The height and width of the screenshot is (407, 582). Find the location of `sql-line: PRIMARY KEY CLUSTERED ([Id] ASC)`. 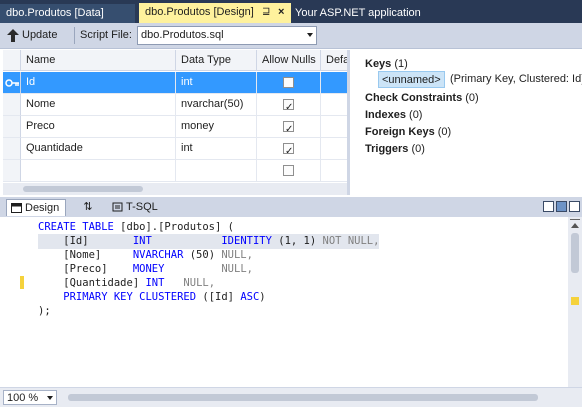

sql-line: PRIMARY KEY CLUSTERED ([Id] ASC) is located at coordinates (152, 297).